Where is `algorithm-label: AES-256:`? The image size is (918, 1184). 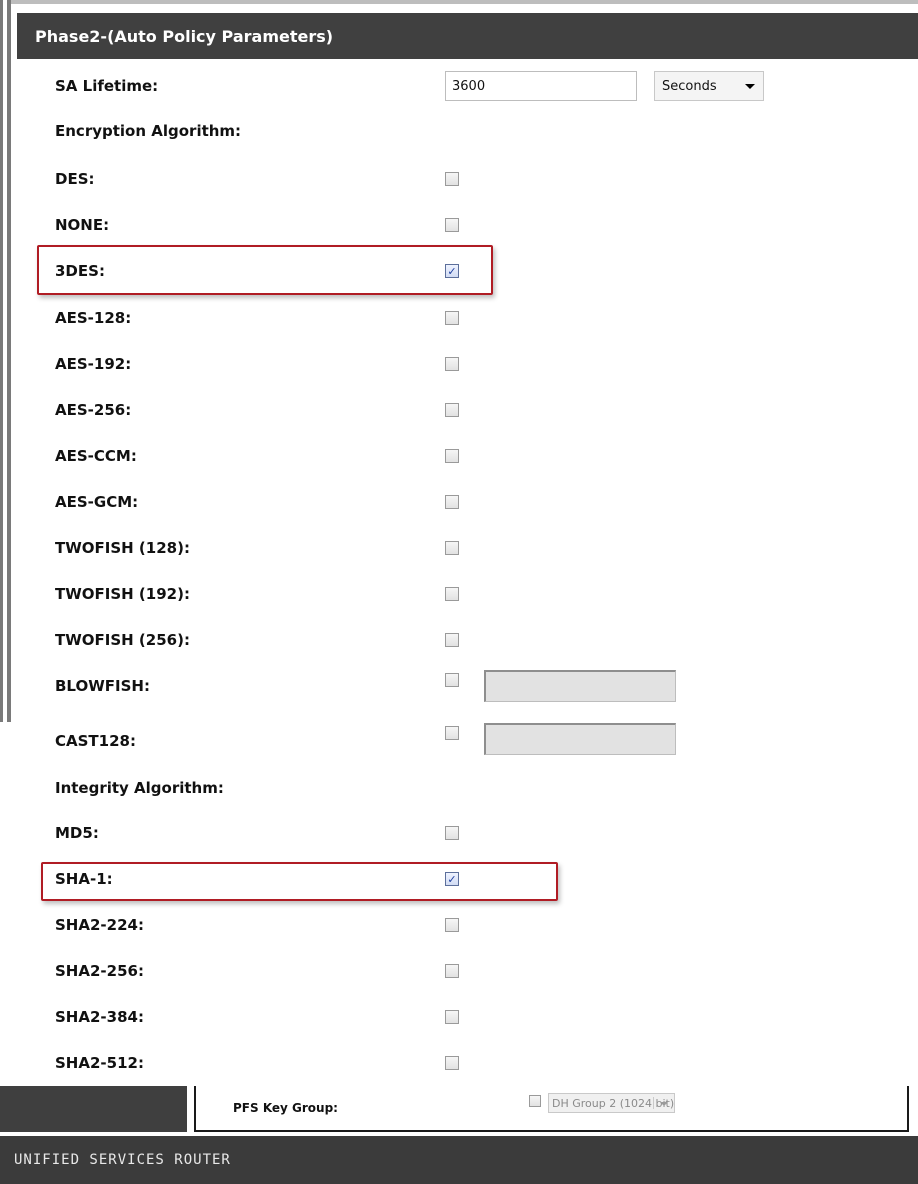
algorithm-label: AES-256: is located at coordinates (93, 410).